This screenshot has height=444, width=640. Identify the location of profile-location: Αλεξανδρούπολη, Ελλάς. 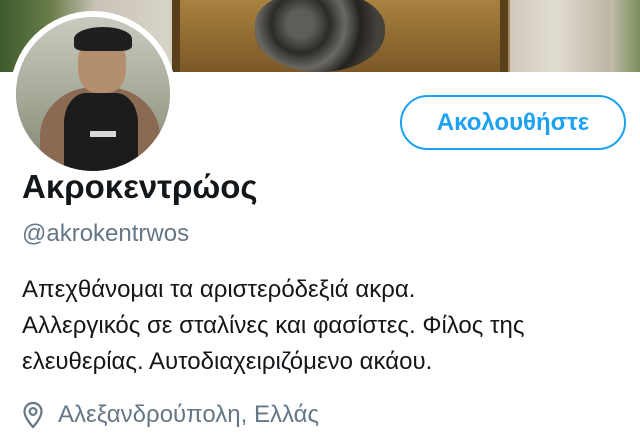
(170, 415).